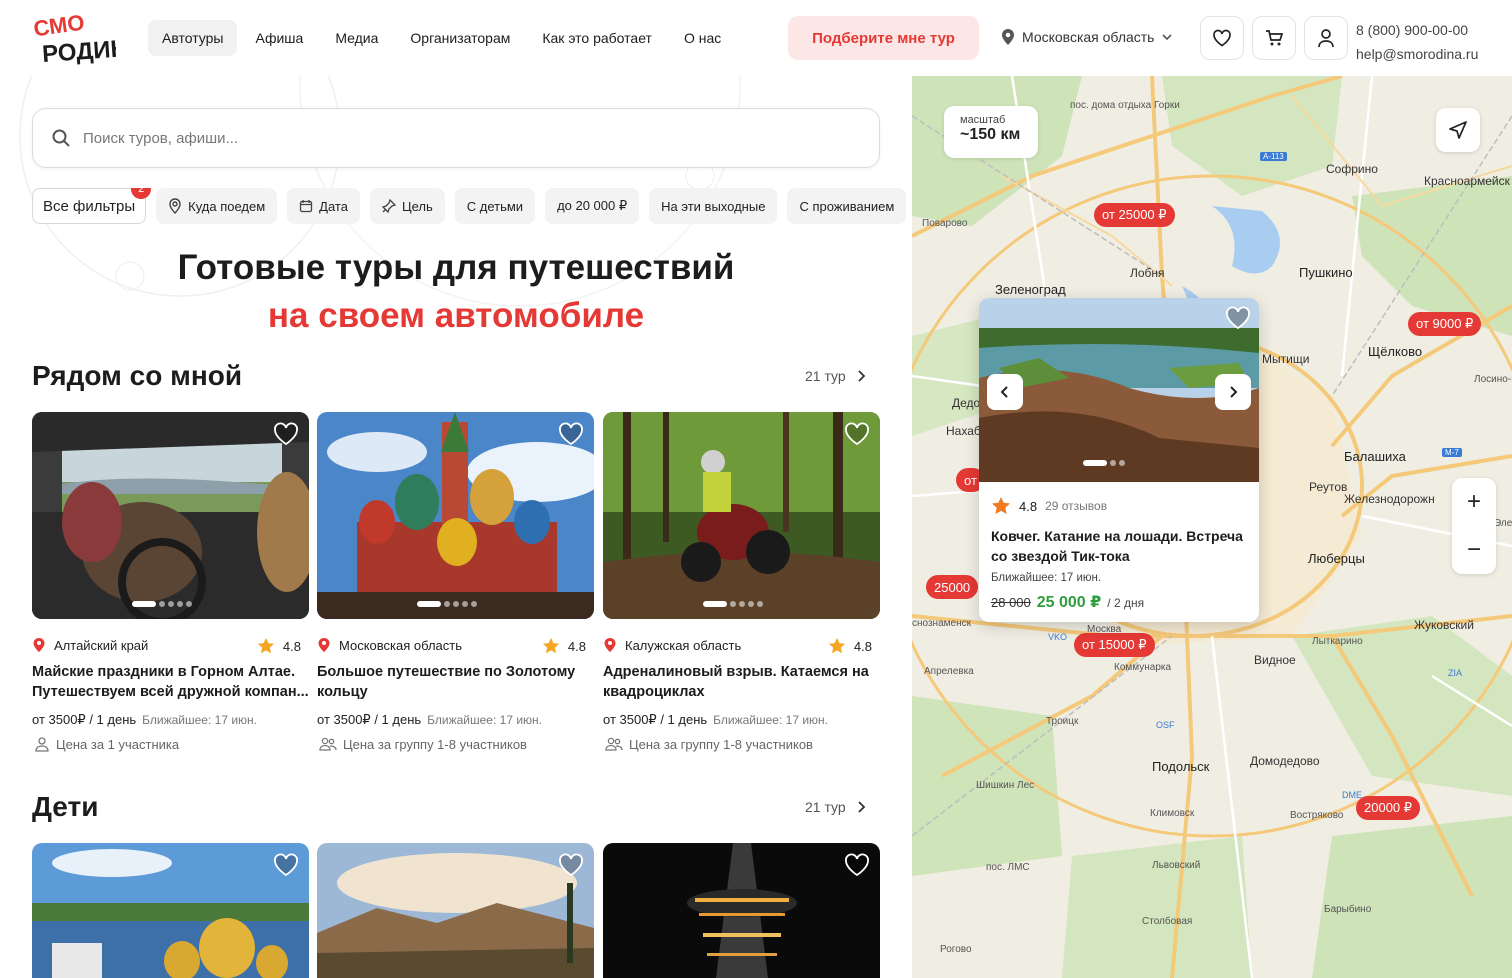 The image size is (1512, 978). I want to click on map-place-pushkino: Пушкино, so click(1326, 272).